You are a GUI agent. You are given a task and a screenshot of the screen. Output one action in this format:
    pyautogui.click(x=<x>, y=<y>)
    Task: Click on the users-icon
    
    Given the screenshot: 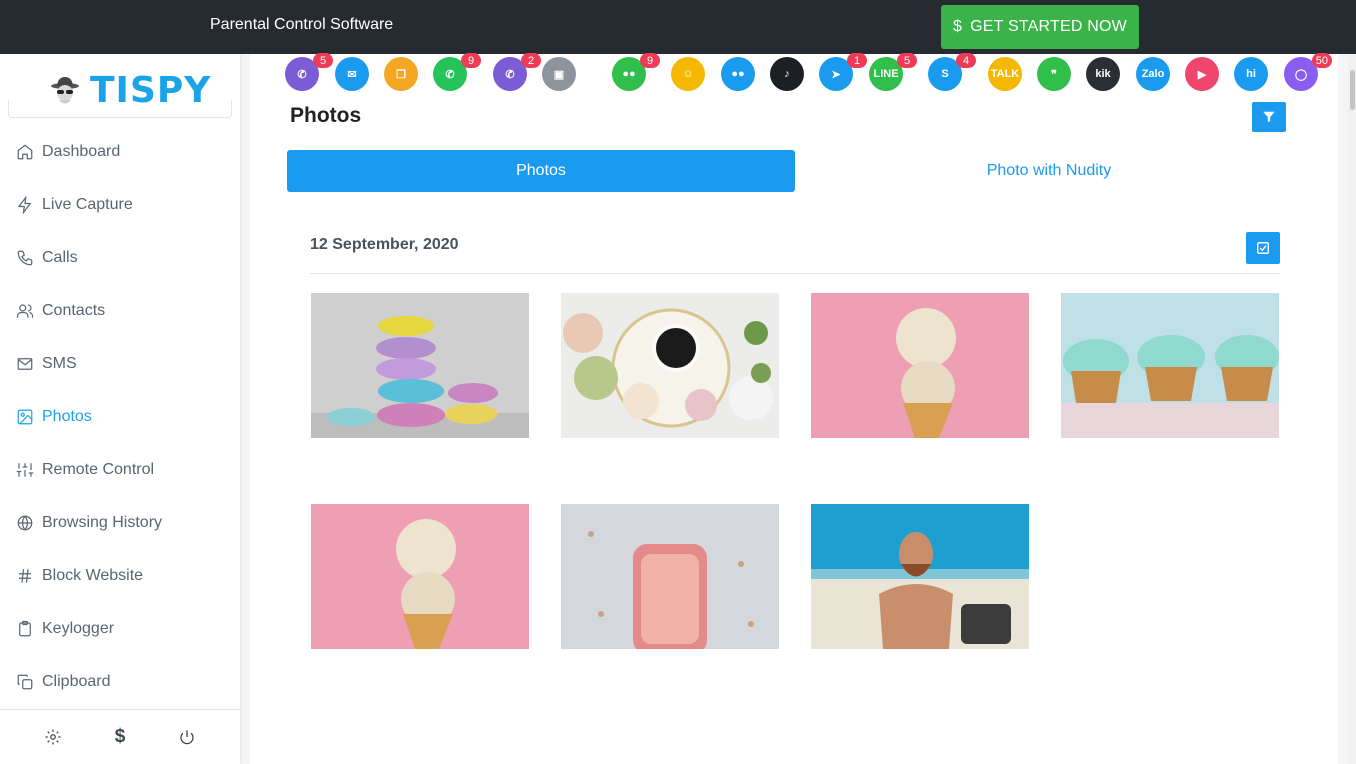 What is the action you would take?
    pyautogui.click(x=25, y=310)
    